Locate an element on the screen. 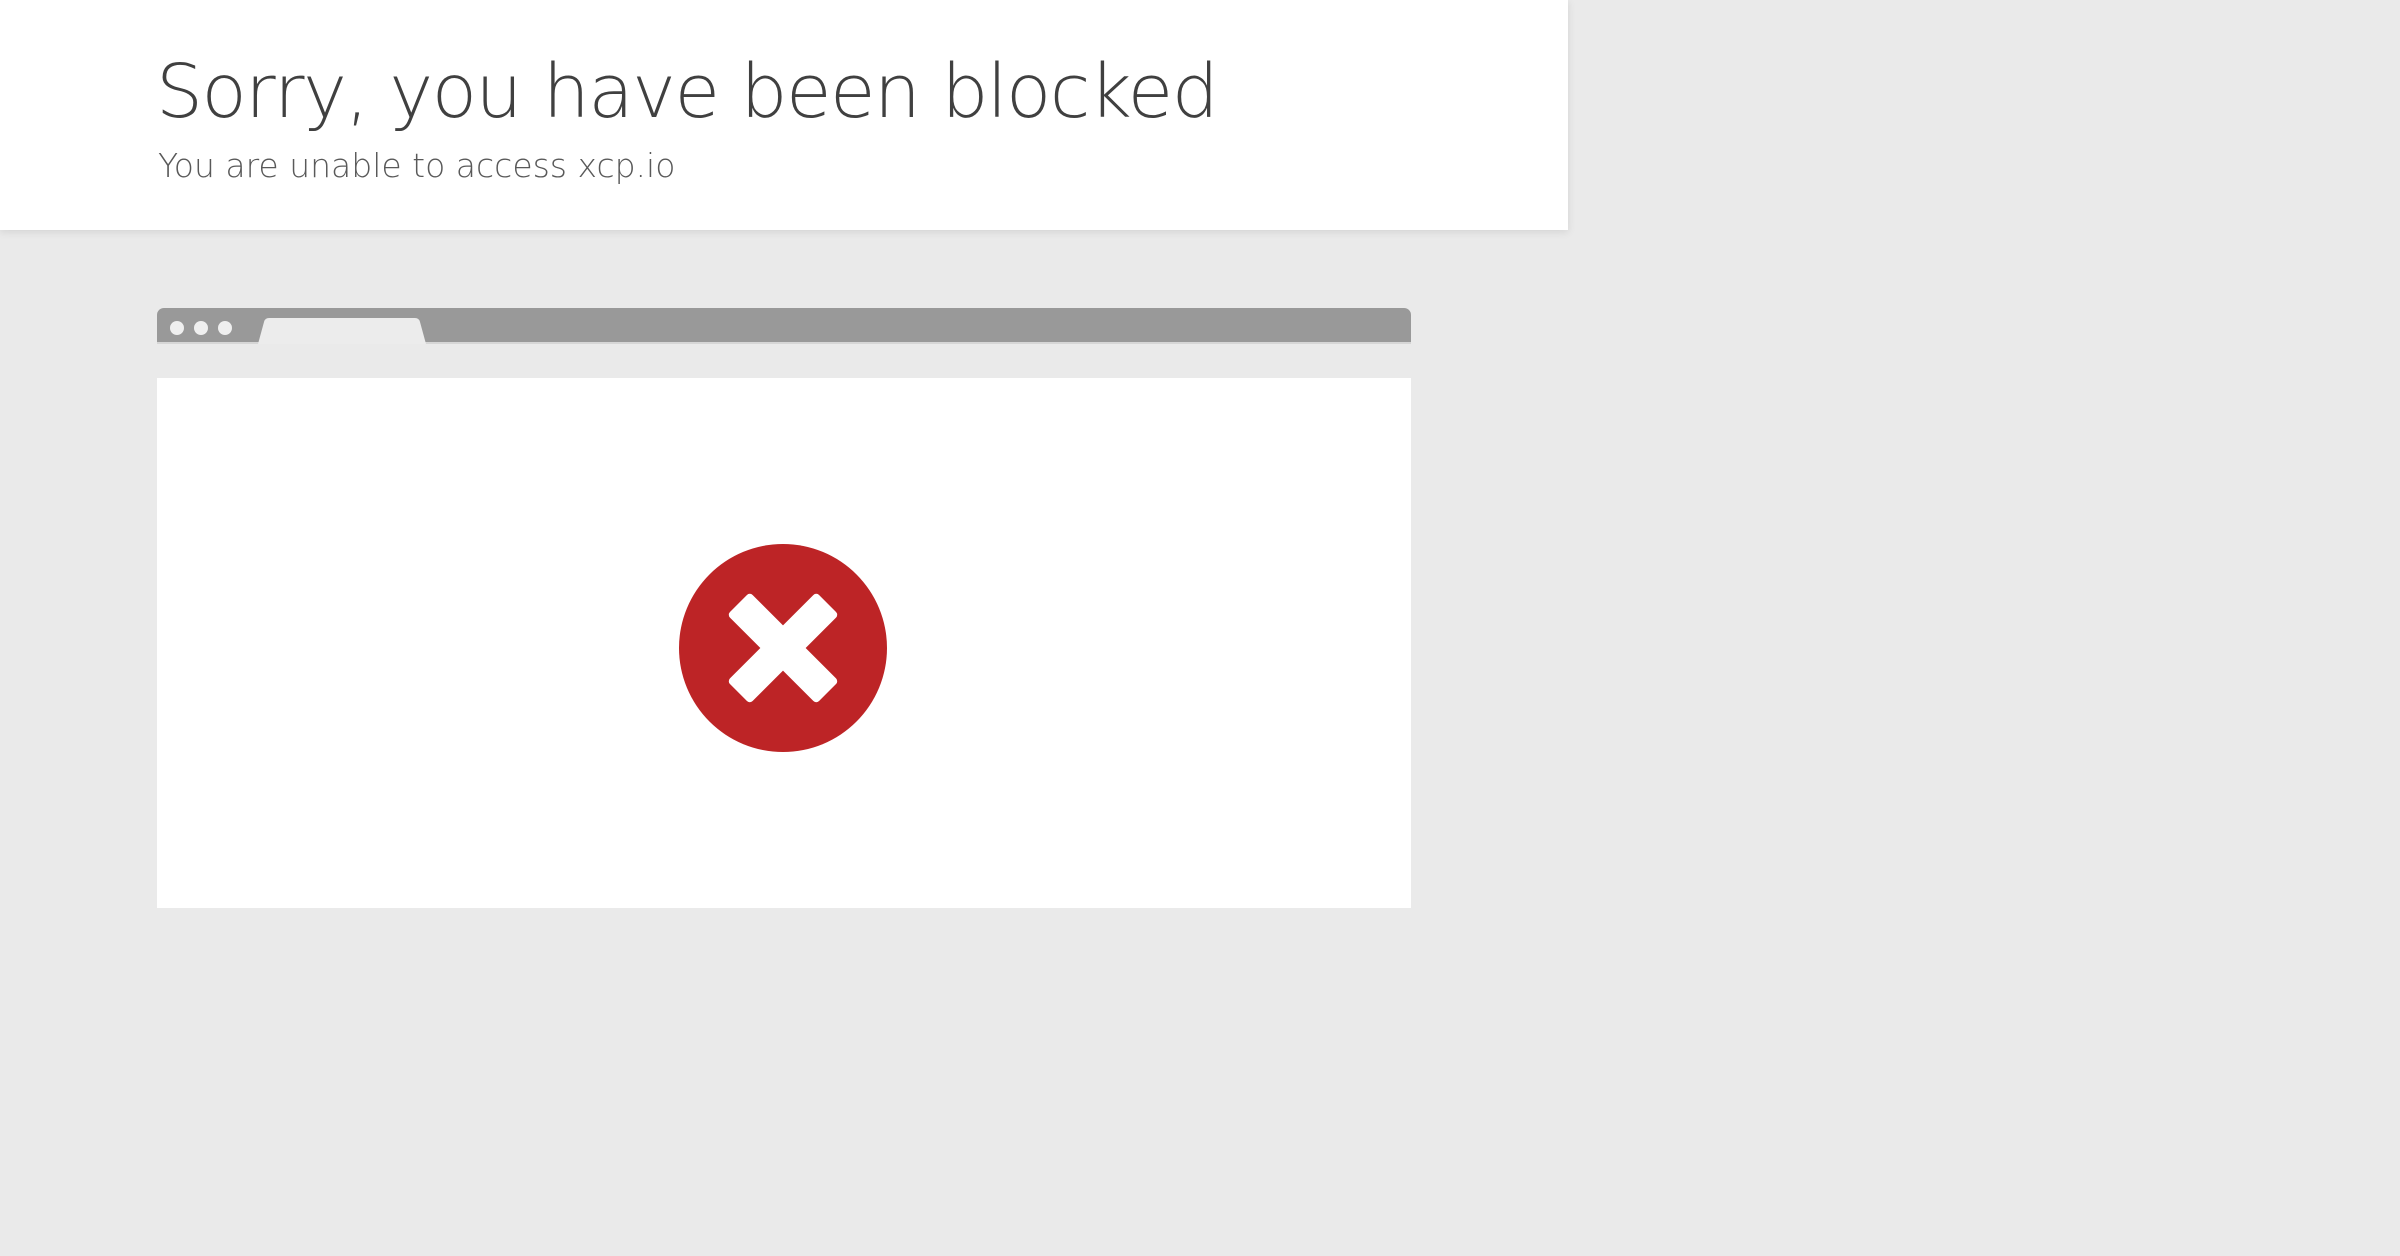  browser-tab is located at coordinates (342, 331).